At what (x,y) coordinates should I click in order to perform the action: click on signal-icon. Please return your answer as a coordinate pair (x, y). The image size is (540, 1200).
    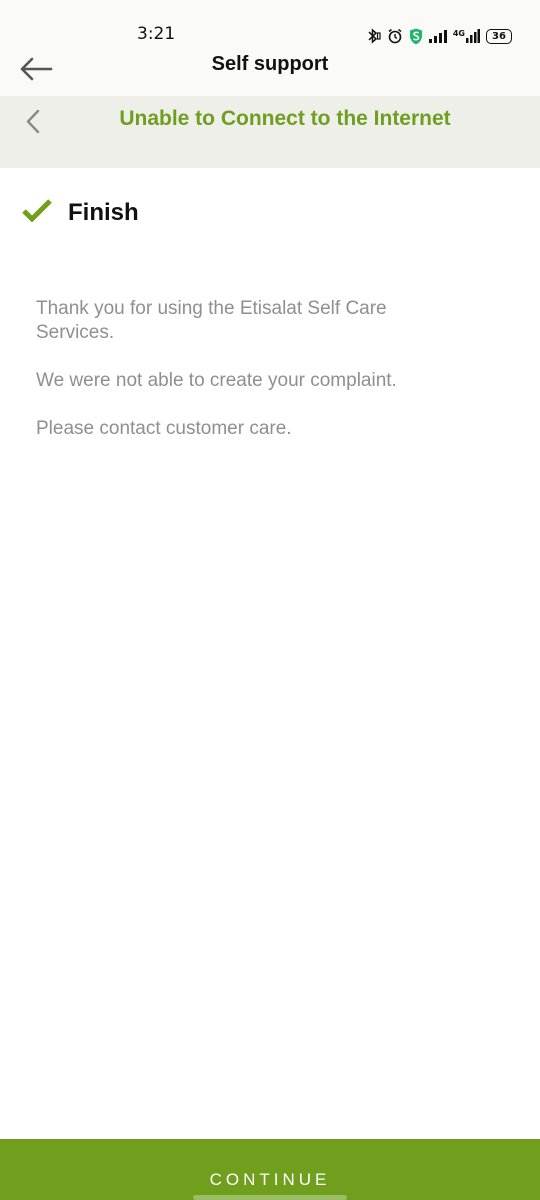
    Looking at the image, I should click on (437, 36).